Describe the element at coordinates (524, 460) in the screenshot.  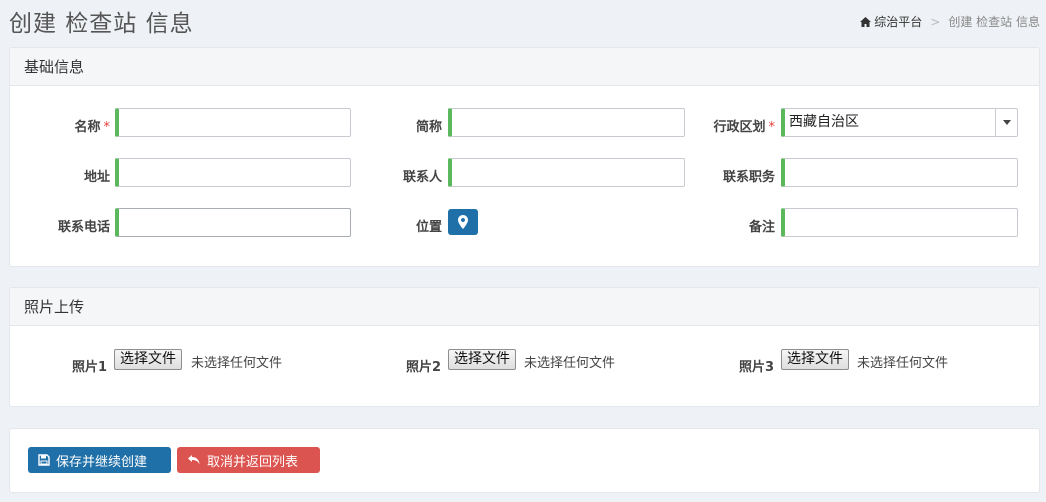
I see `actions-panel: 保存并继续创建 取消并返回列表` at that location.